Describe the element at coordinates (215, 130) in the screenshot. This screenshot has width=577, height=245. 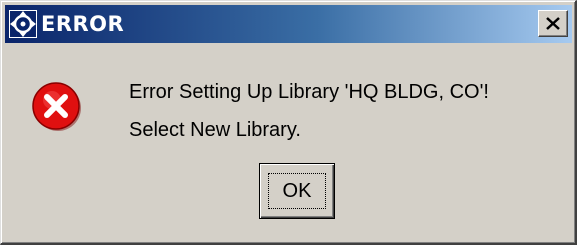
I see `instruction-message: Select New Library.` at that location.